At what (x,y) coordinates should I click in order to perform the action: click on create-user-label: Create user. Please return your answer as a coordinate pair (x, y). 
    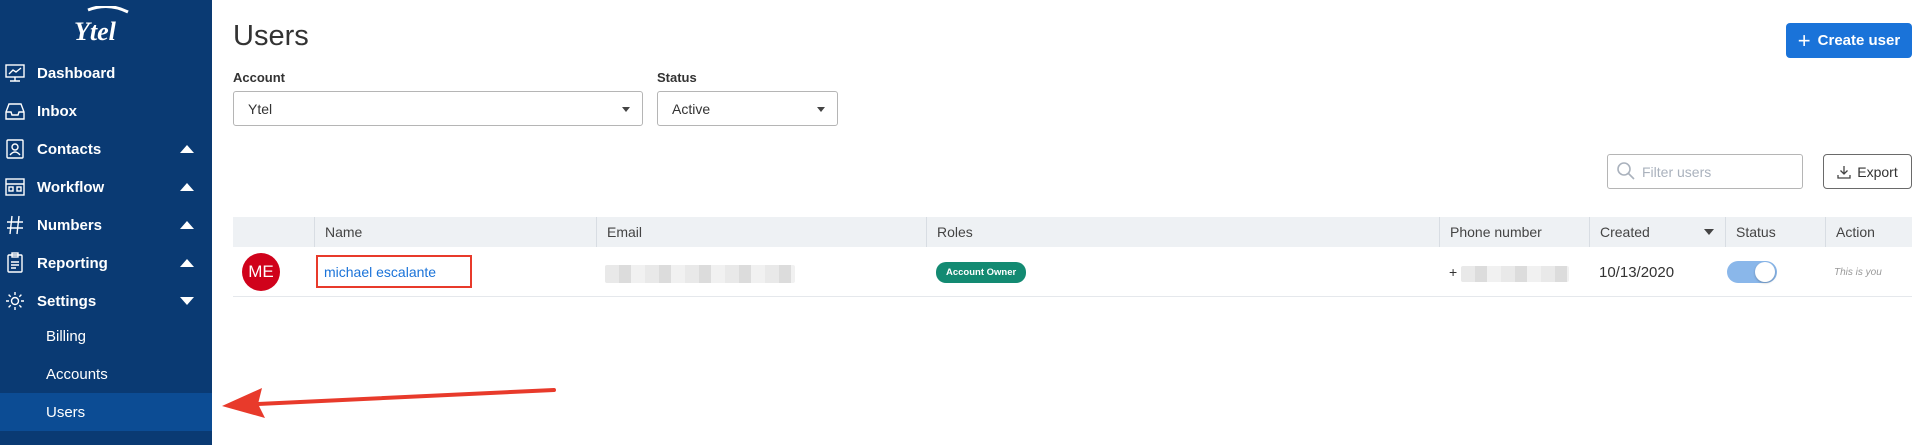
    Looking at the image, I should click on (1859, 40).